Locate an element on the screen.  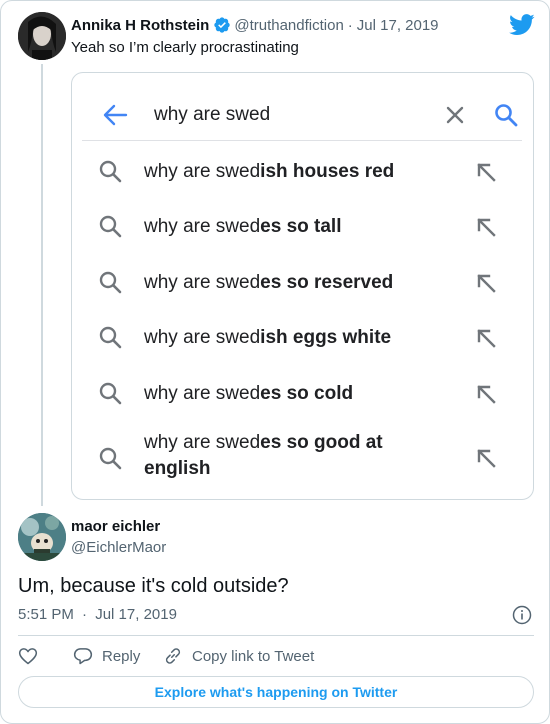
explore-twitter-button: Explore what's happening on Twitter is located at coordinates (276, 692).